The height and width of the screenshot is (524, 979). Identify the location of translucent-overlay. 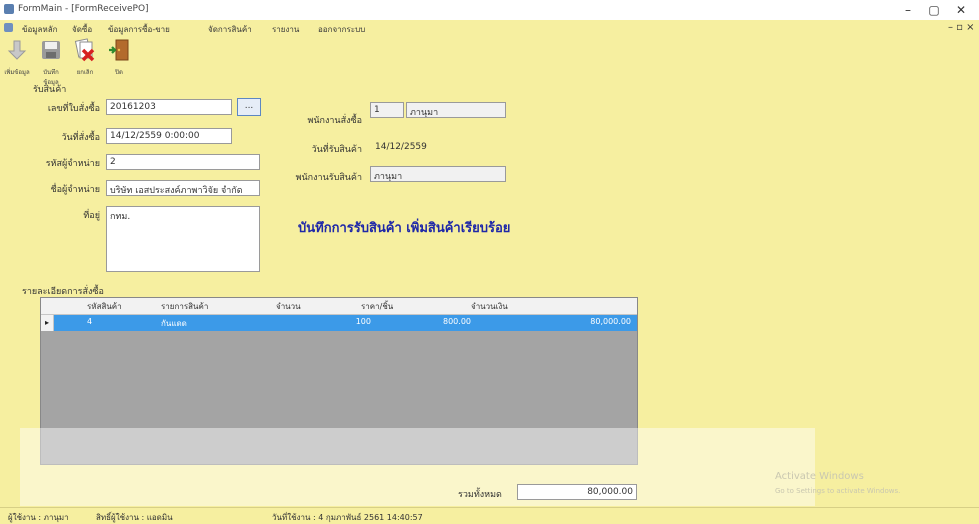
(417, 467).